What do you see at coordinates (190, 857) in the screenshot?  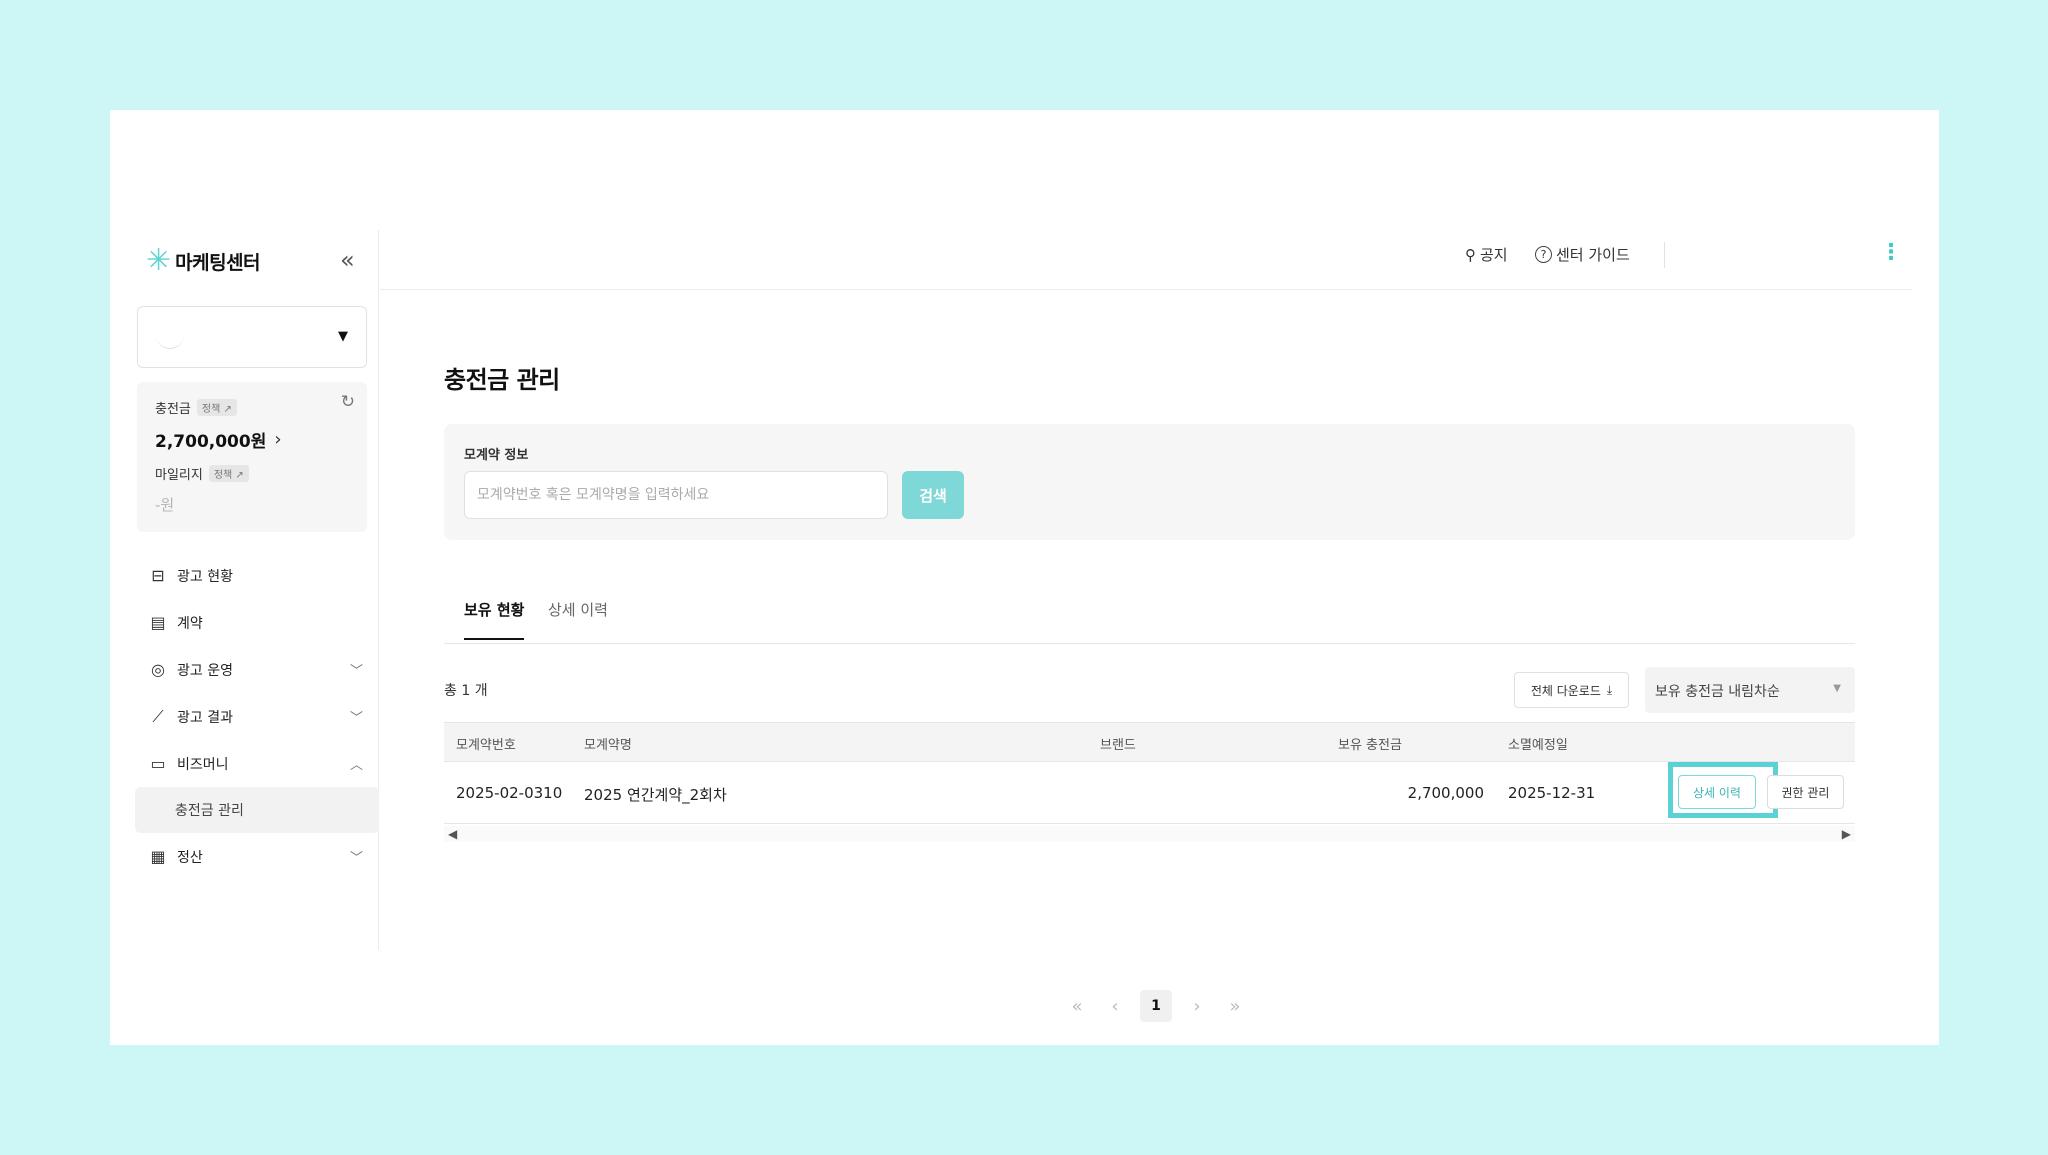 I see `sidebar-item-label: 정산` at bounding box center [190, 857].